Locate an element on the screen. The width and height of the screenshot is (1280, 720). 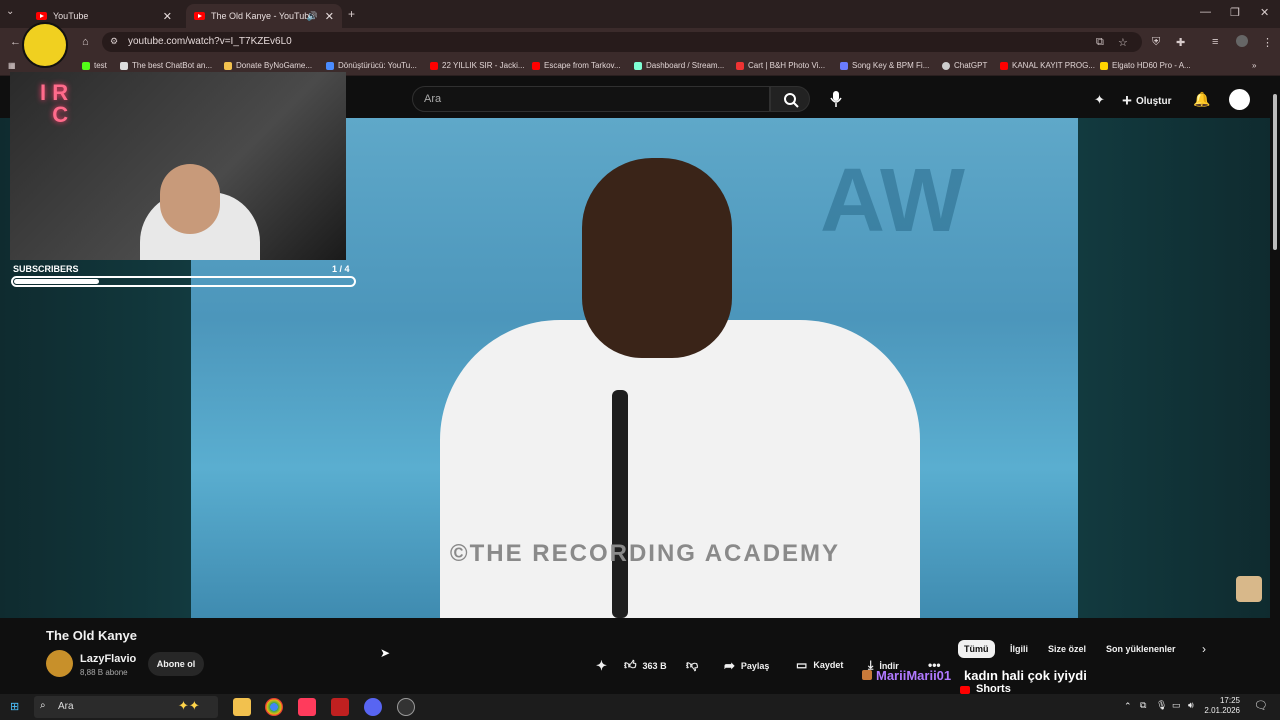
dislike-button: 👎︎ is located at coordinates (692, 665).